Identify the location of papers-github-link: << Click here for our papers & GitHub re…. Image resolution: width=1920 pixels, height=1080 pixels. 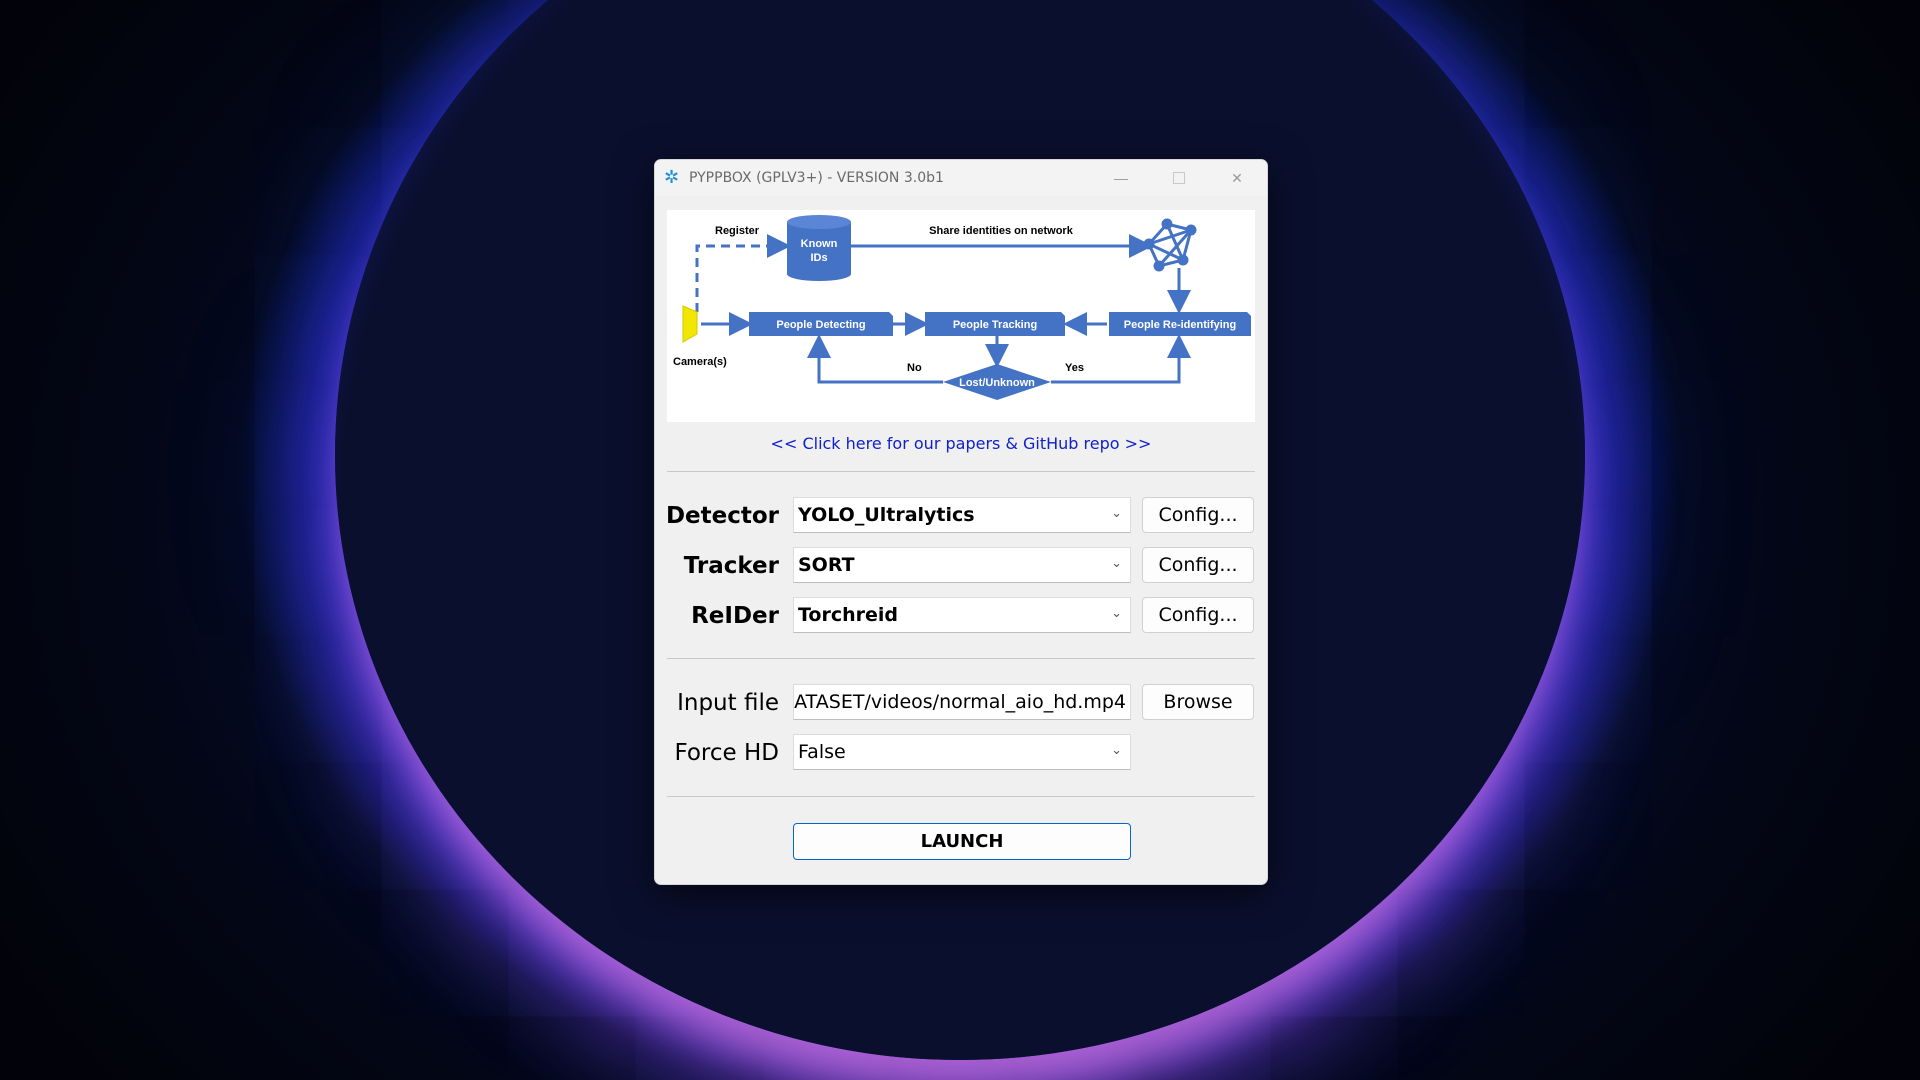
(961, 443).